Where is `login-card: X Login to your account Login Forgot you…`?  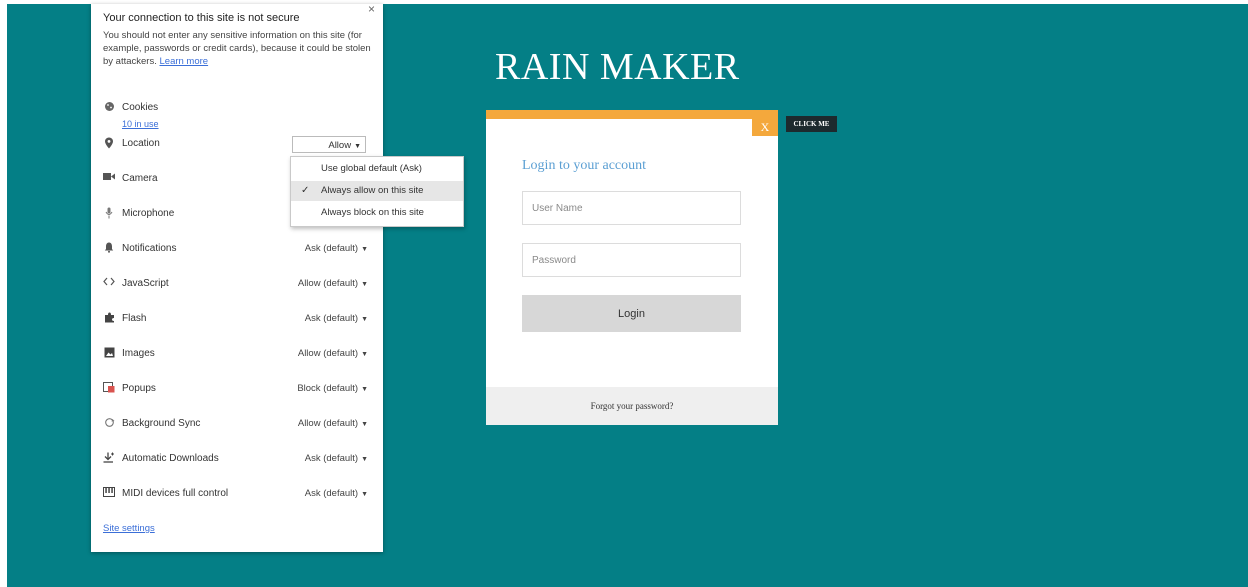
login-card: X Login to your account Login Forgot you… is located at coordinates (632, 267).